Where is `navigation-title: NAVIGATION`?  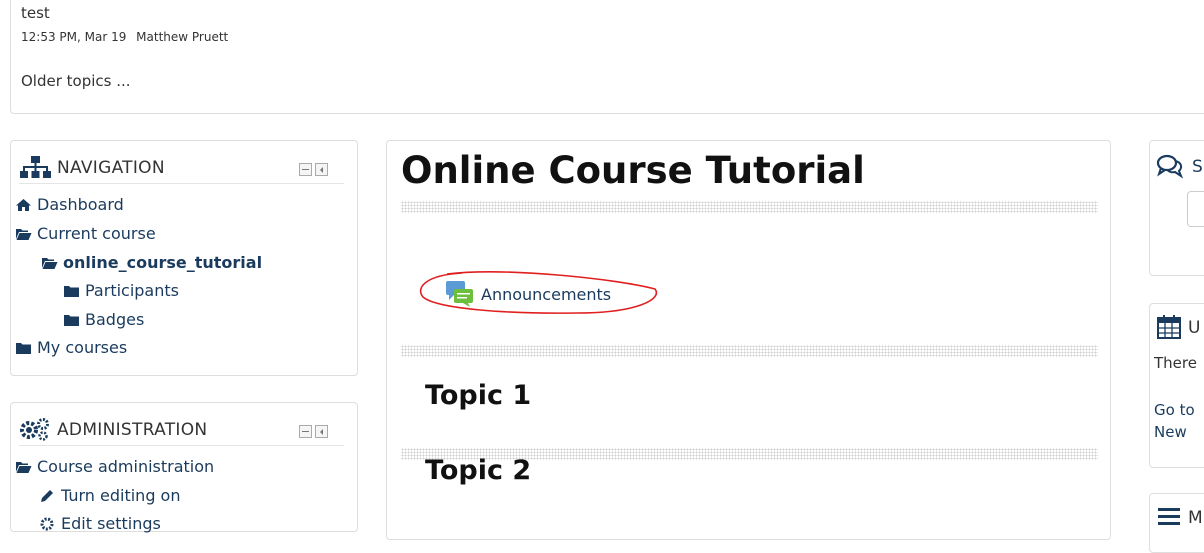
navigation-title: NAVIGATION is located at coordinates (111, 168).